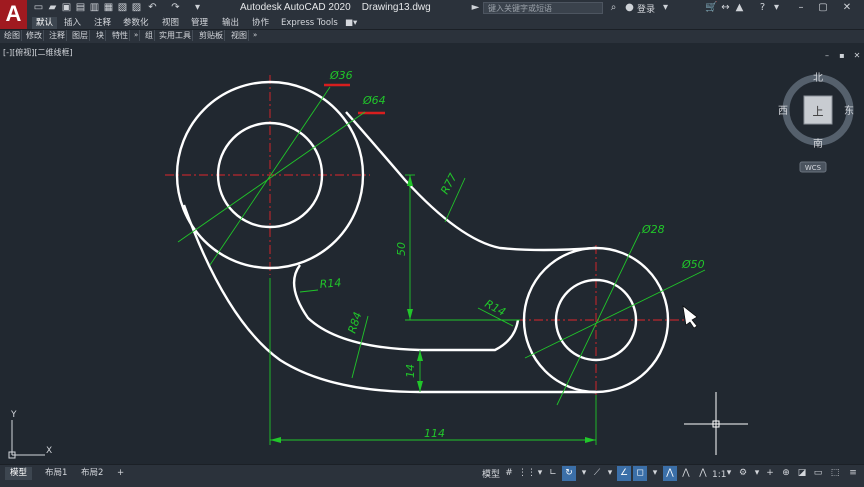  What do you see at coordinates (853, 473) in the screenshot?
I see `customize-status-bar-icon: ≡` at bounding box center [853, 473].